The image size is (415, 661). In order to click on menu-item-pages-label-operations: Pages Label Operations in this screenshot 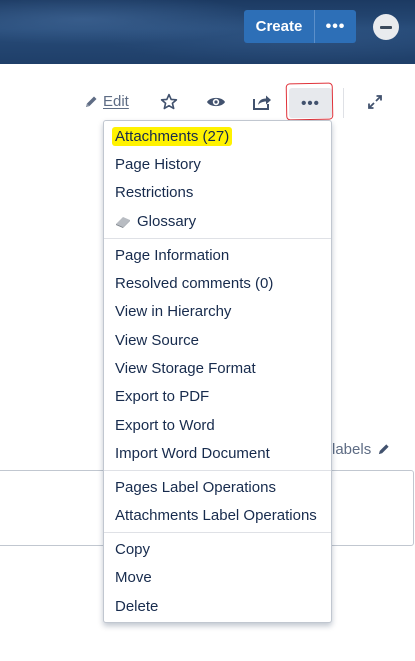, I will do `click(195, 488)`.